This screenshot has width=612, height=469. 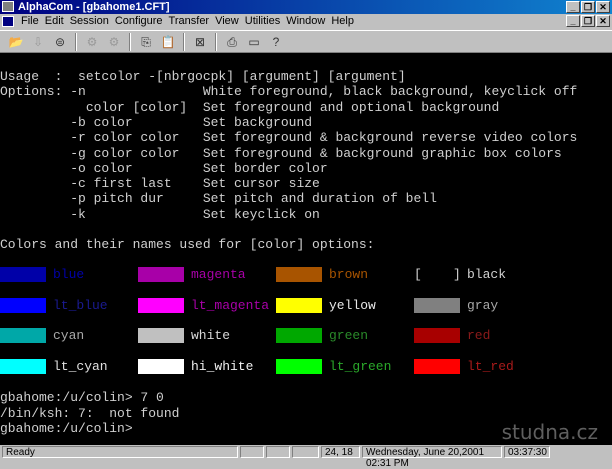 I want to click on black-brackets: [ ], so click(x=437, y=274).